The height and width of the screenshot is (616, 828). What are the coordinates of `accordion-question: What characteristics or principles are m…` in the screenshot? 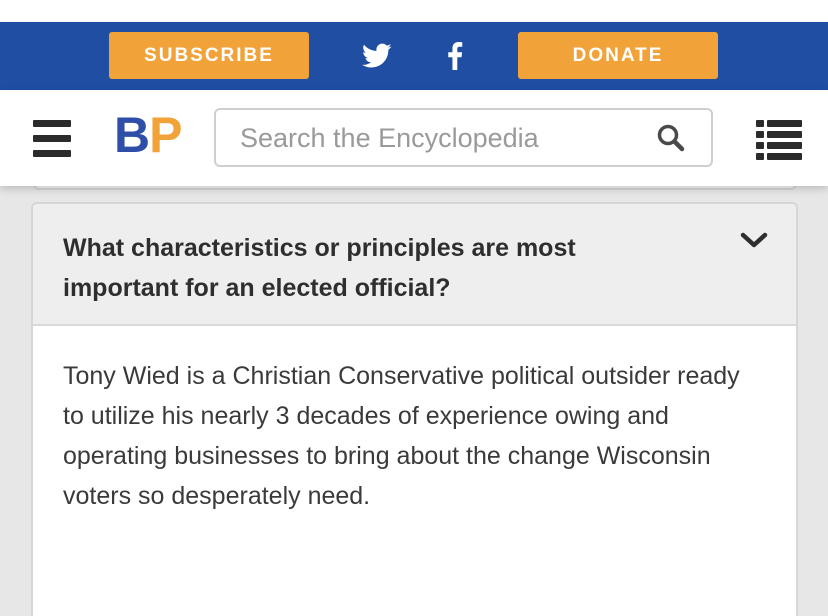 It's located at (319, 268).